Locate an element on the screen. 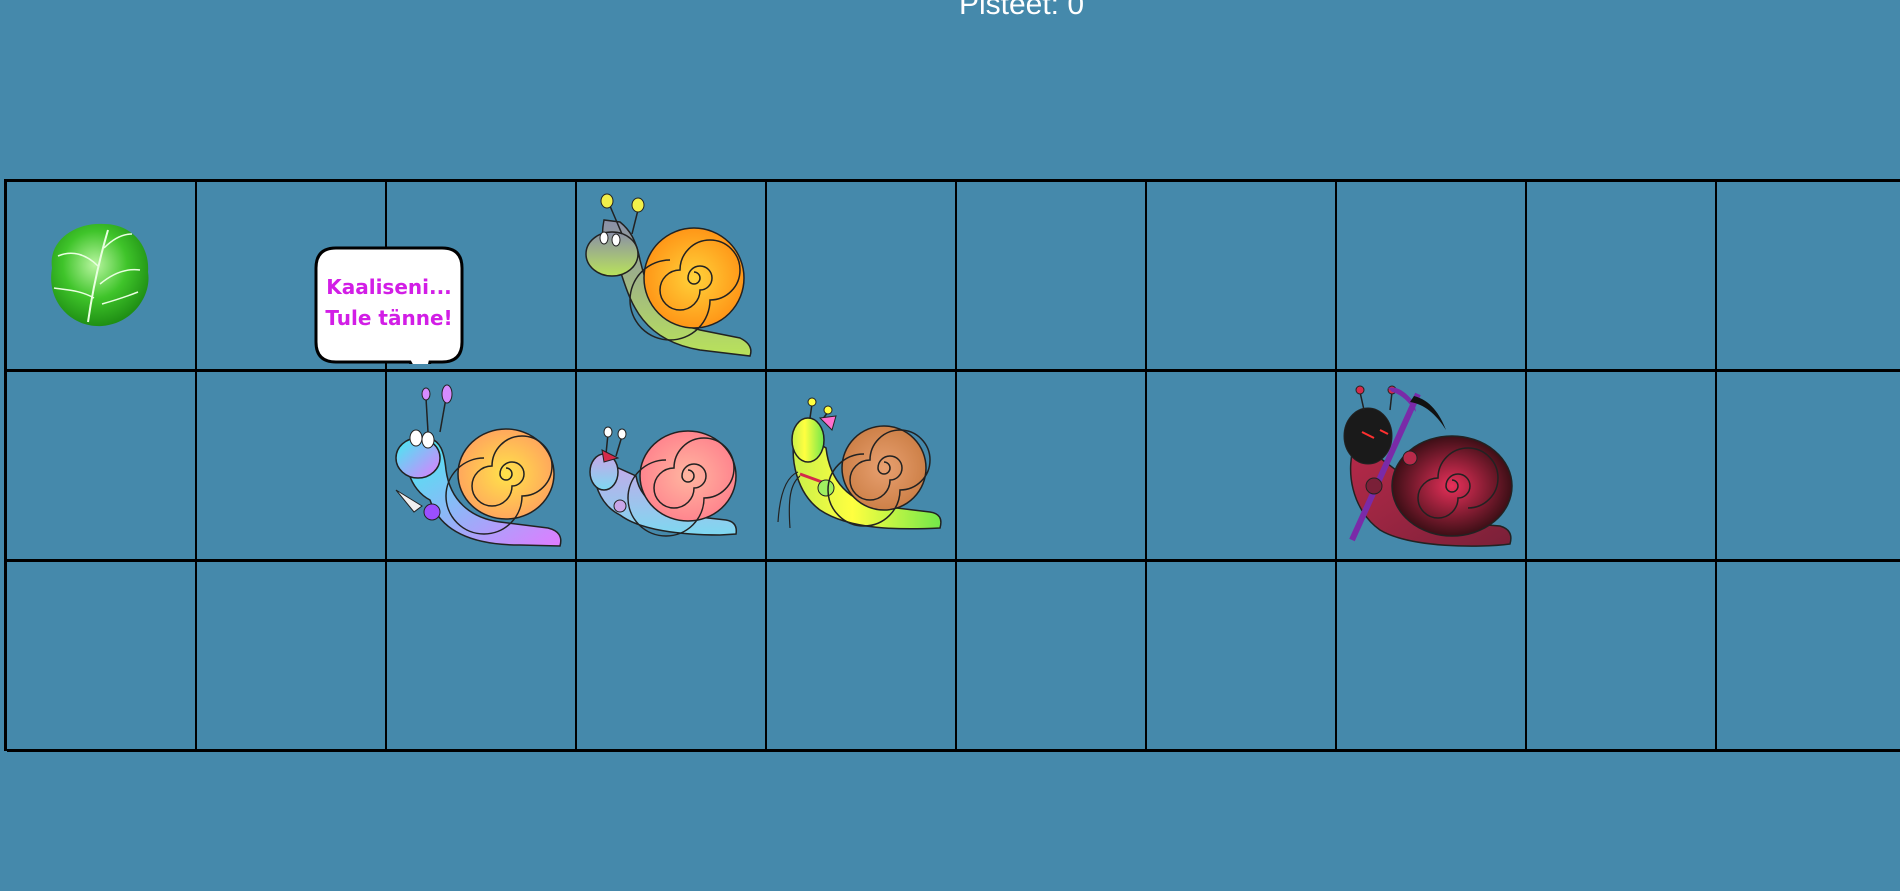 This screenshot has height=891, width=1900. speech-text: Kaaliseni... Tule tänne! is located at coordinates (389, 303).